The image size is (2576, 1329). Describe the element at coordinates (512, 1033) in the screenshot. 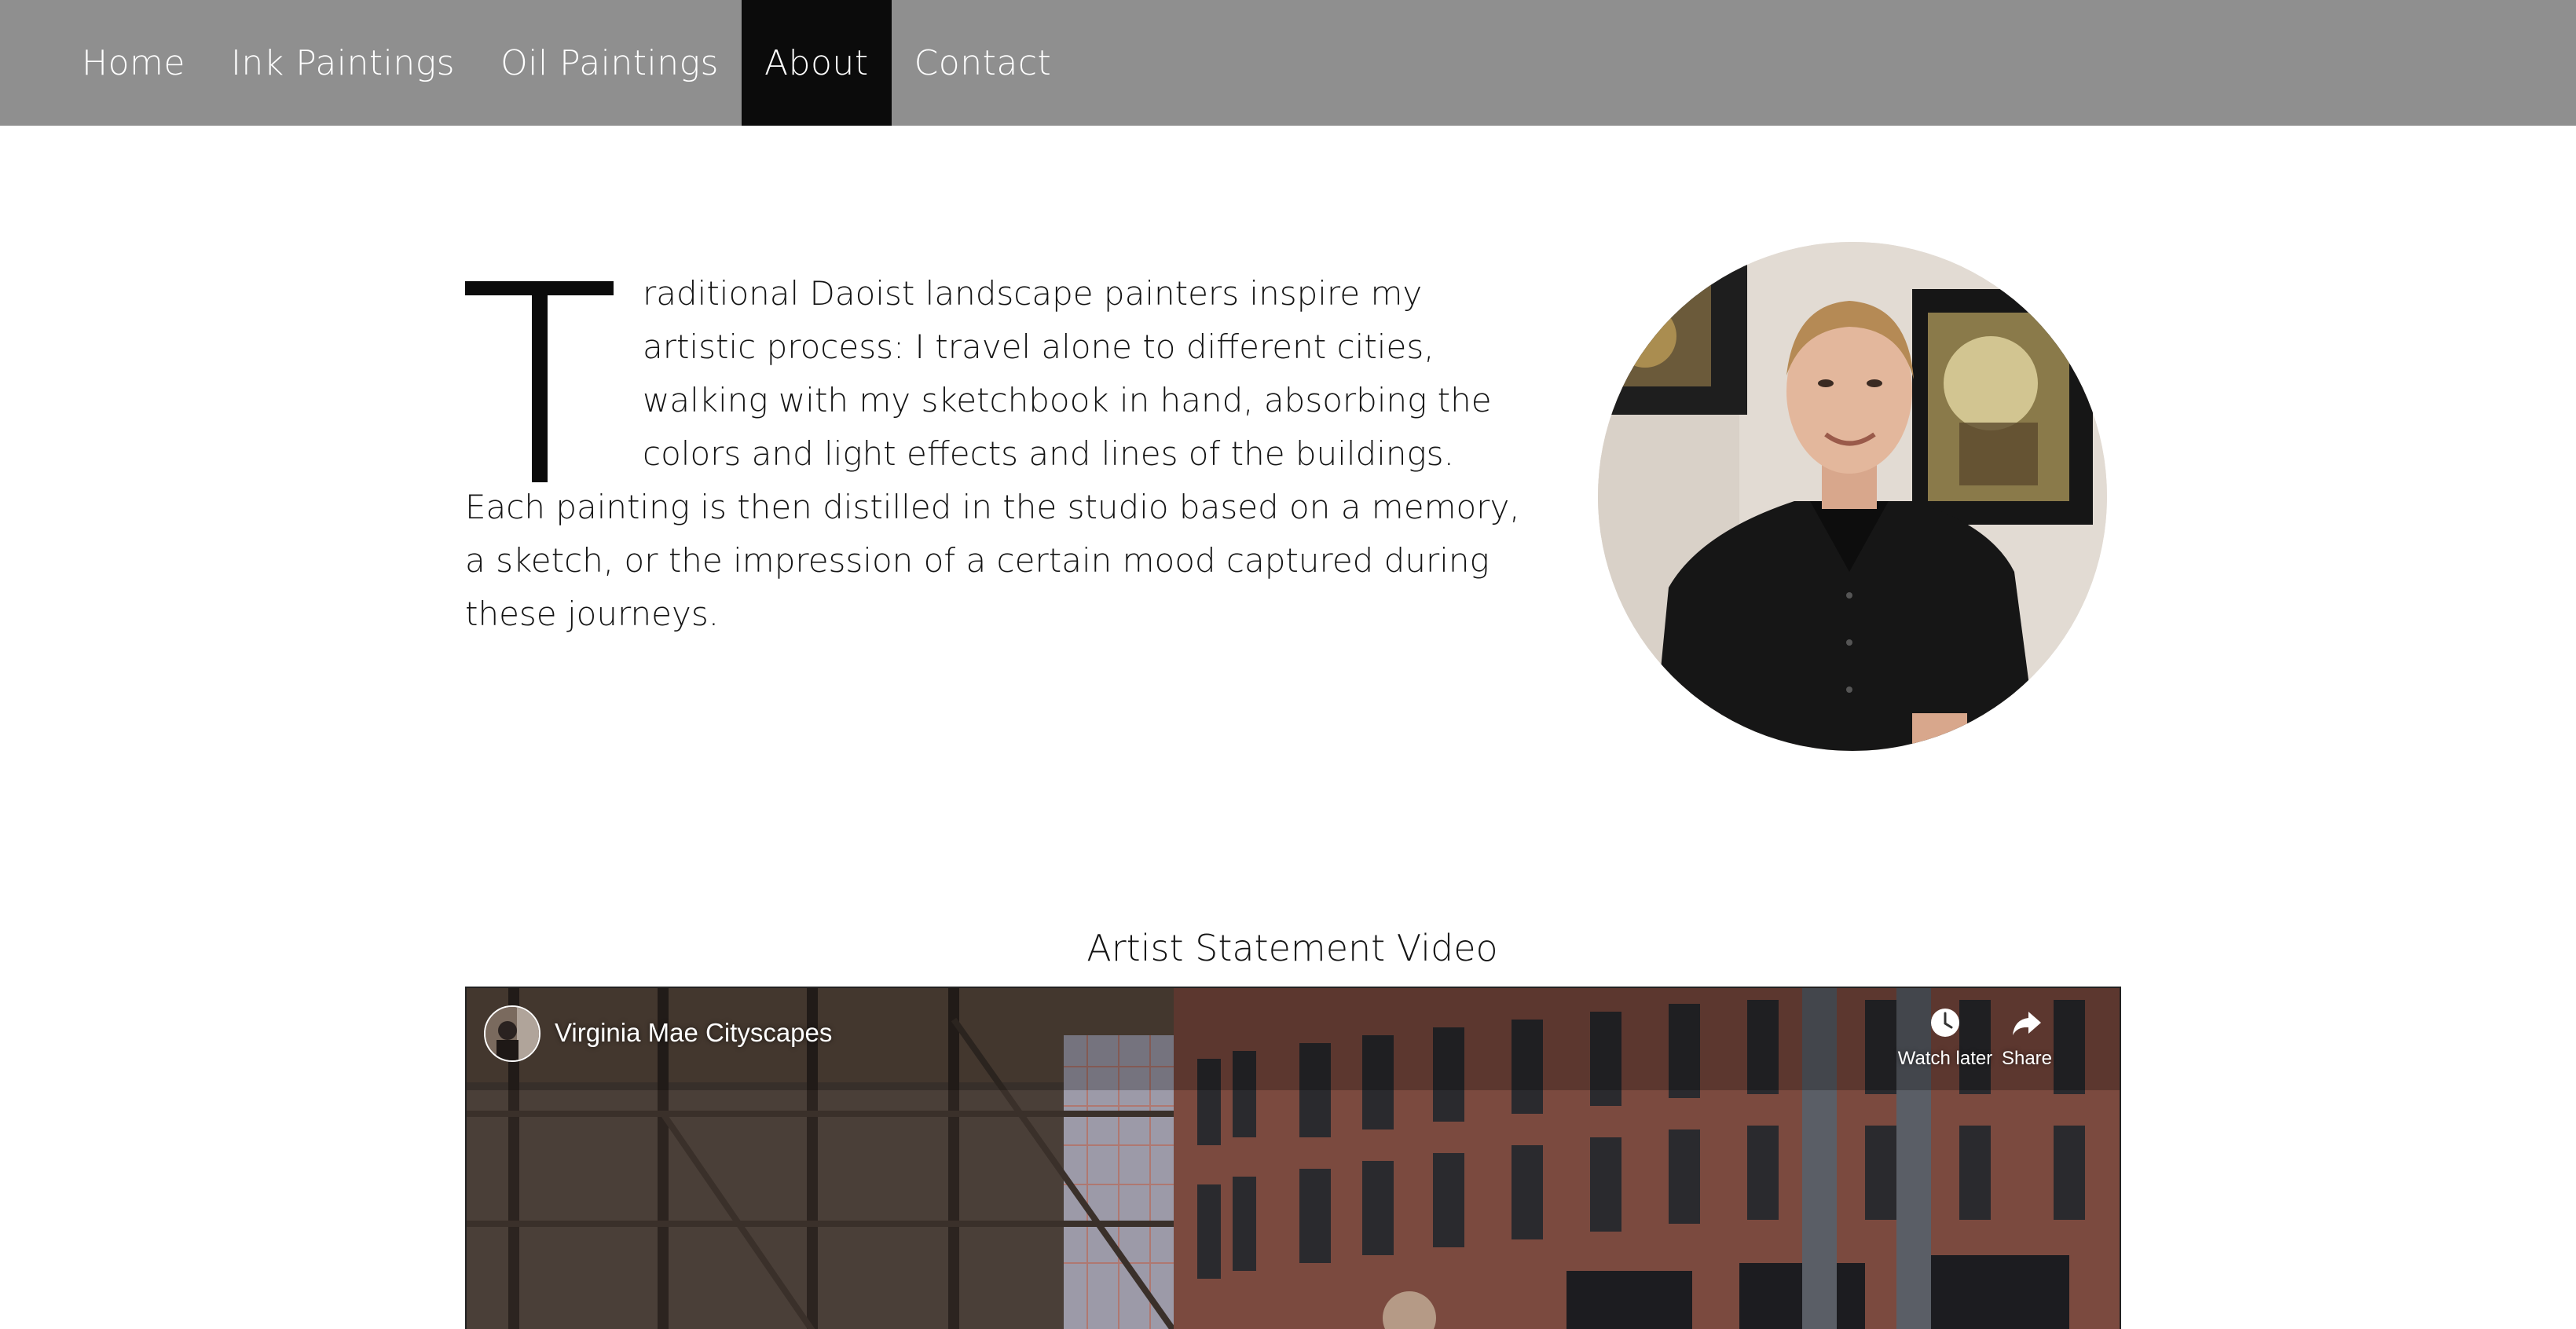

I see `channel-avatar` at that location.